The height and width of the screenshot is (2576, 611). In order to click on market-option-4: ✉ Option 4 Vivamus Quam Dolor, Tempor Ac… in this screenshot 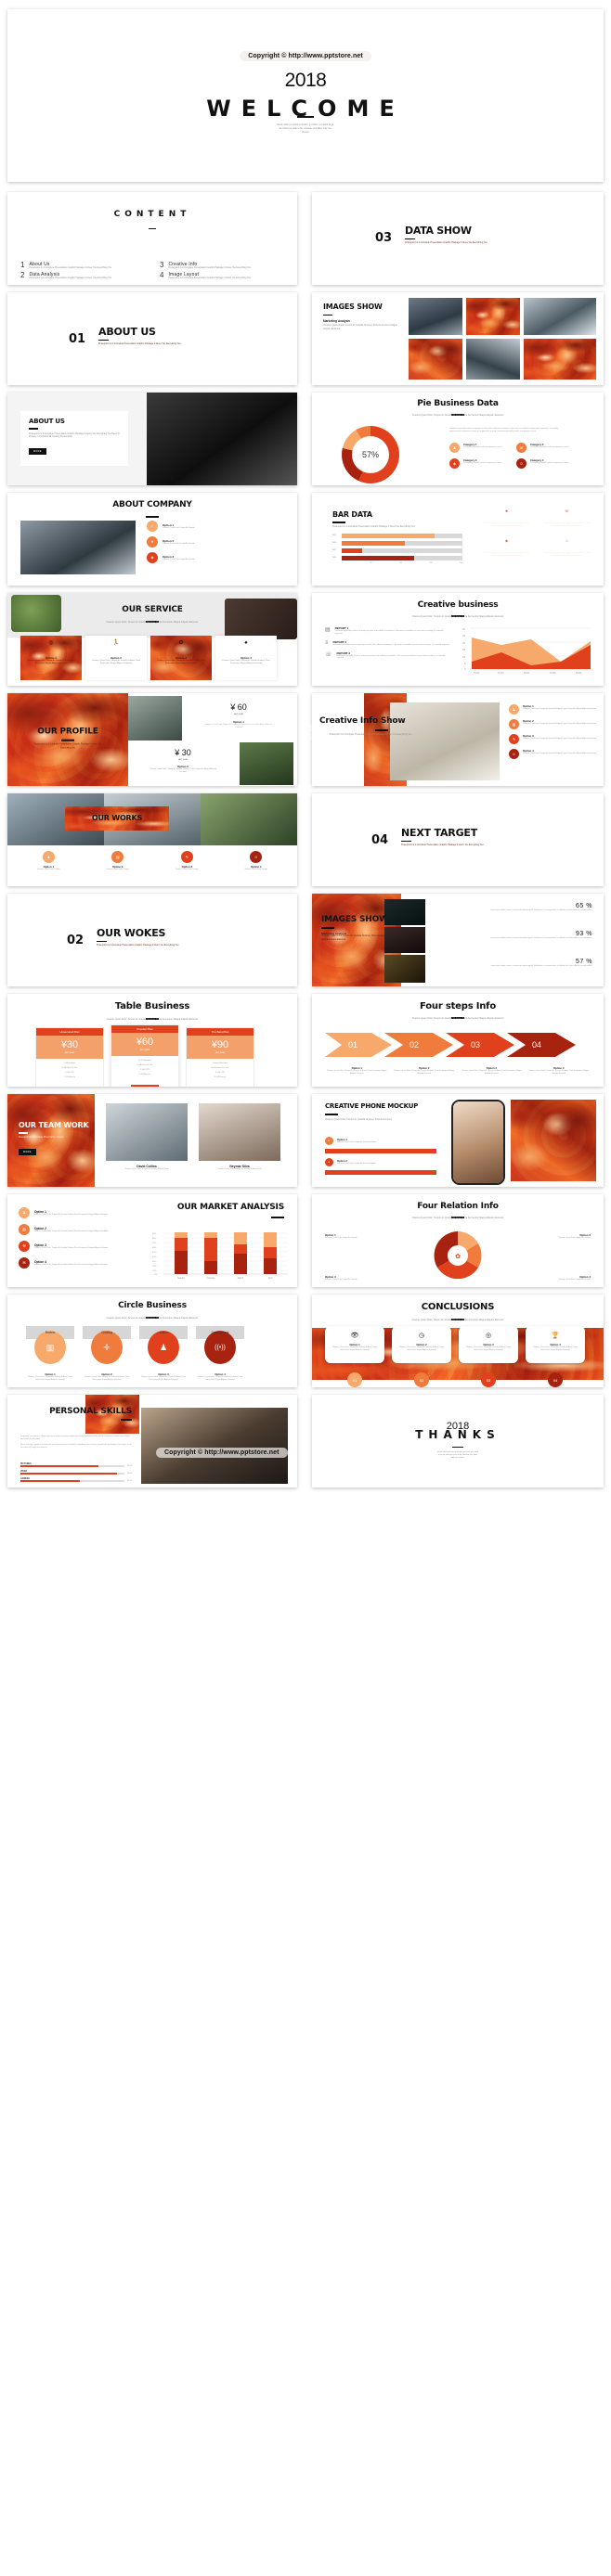, I will do `click(79, 1263)`.